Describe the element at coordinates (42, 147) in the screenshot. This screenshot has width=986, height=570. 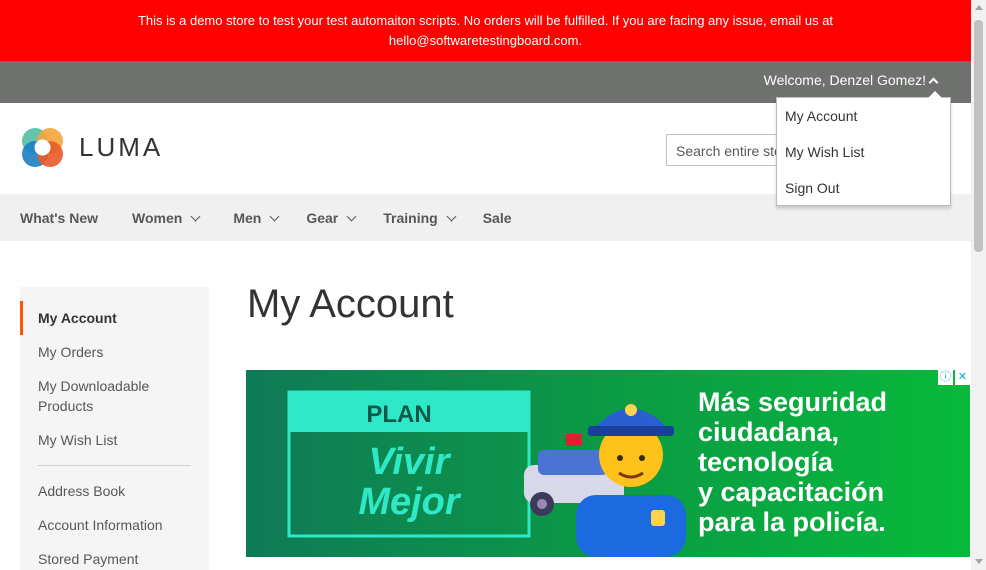
I see `luma-logo-icon` at that location.